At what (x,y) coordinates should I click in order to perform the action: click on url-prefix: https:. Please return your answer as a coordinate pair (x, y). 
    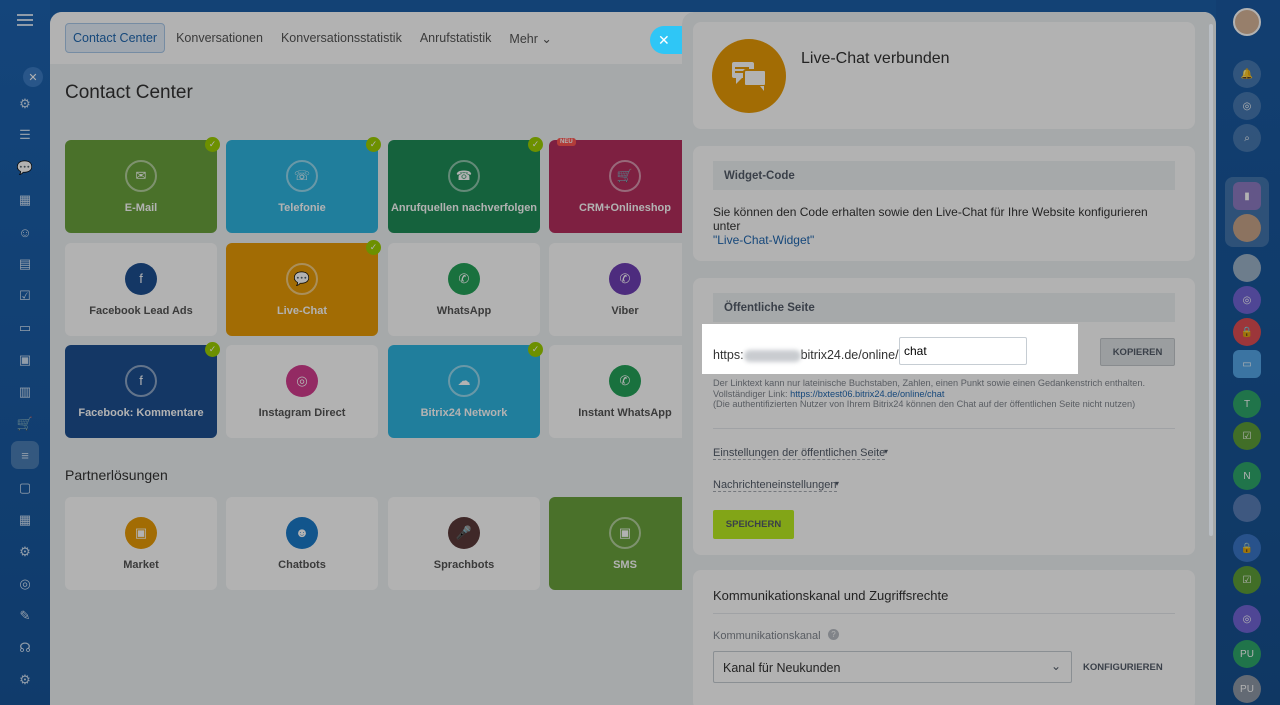
    Looking at the image, I should click on (728, 355).